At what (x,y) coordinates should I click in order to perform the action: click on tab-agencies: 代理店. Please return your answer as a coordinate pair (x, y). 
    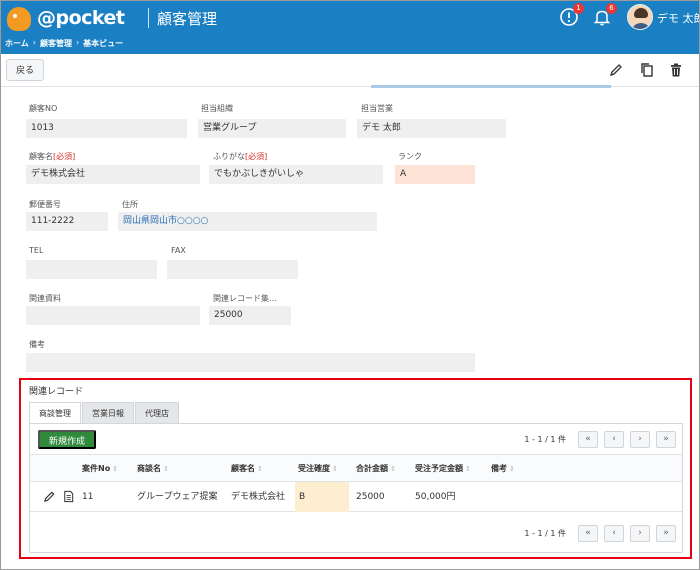
    Looking at the image, I should click on (157, 412).